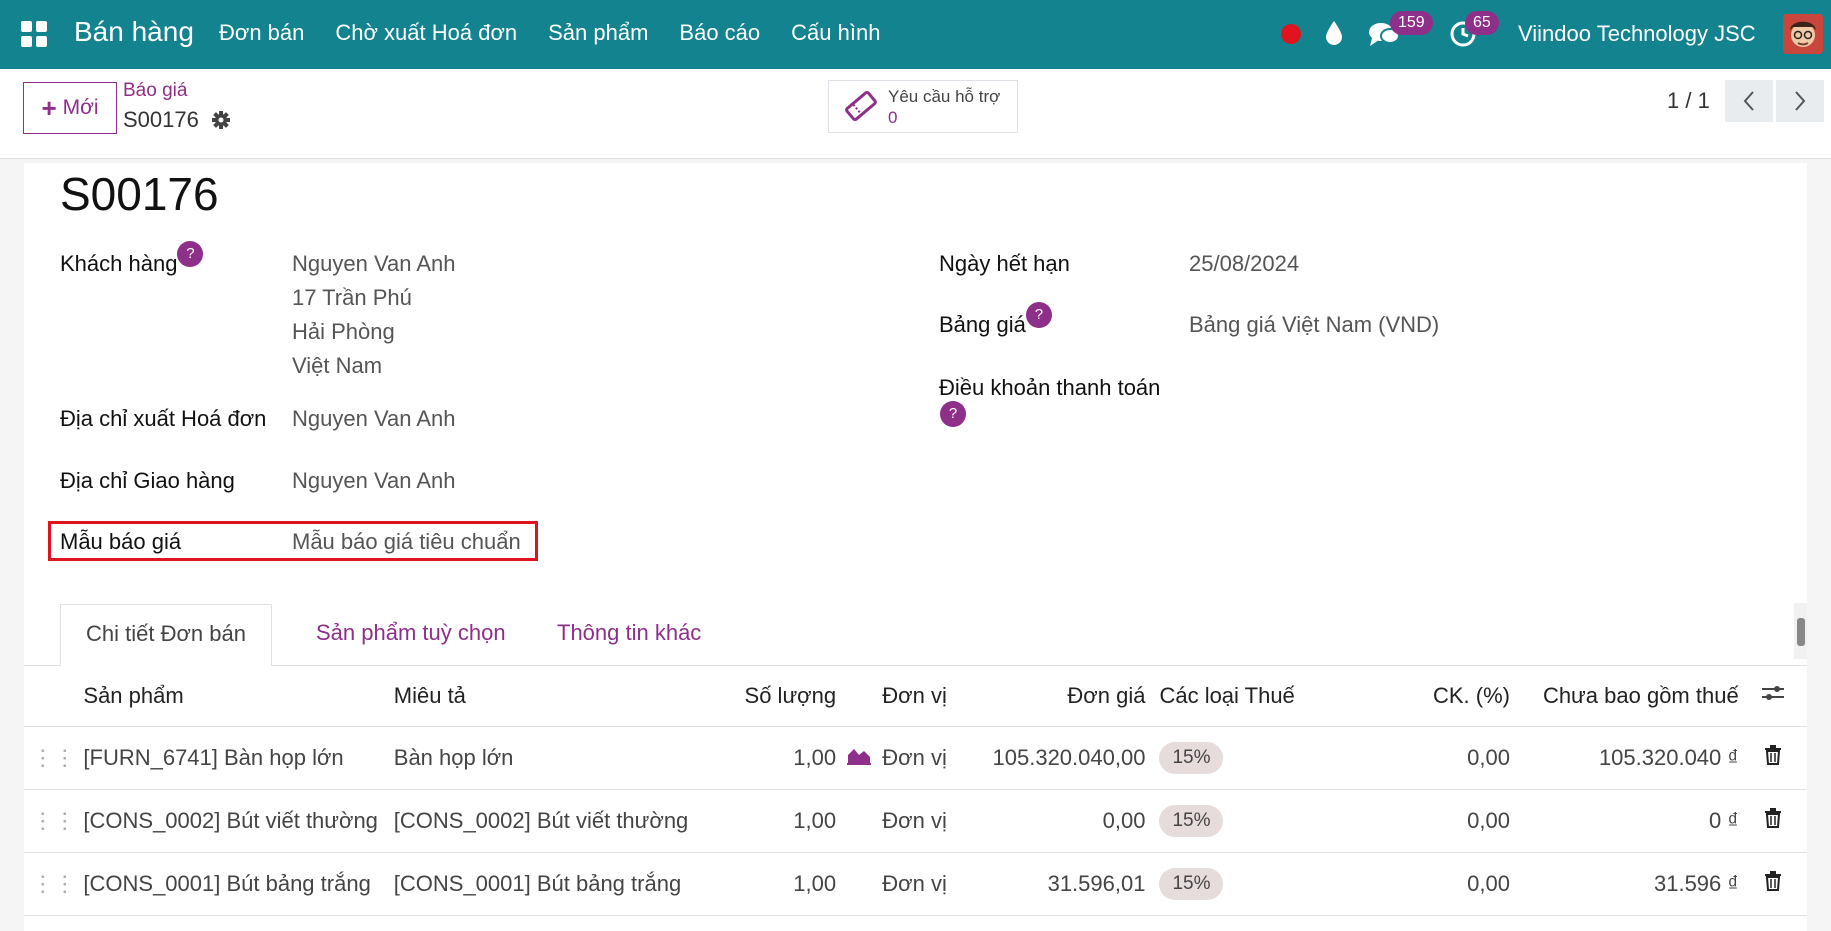 Image resolution: width=1831 pixels, height=931 pixels. Describe the element at coordinates (1004, 263) in the screenshot. I see `expiry-date-label: Ngày hết hạn` at that location.